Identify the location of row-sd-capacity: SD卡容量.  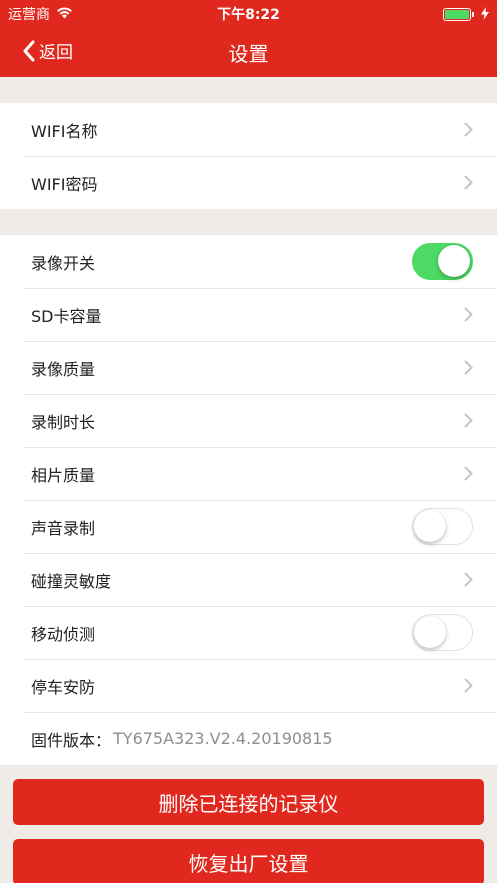
(248, 314).